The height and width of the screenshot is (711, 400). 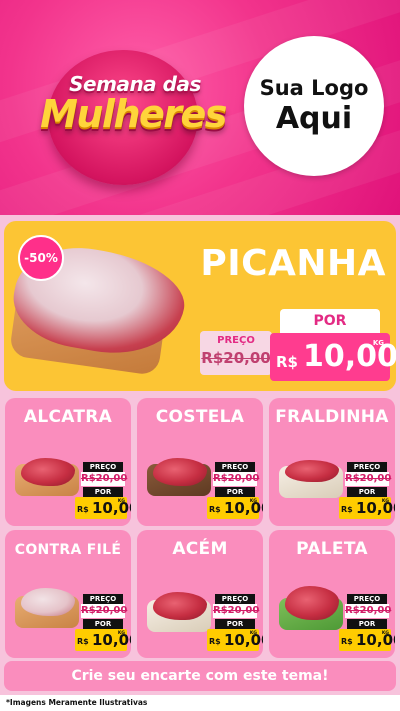 What do you see at coordinates (41, 258) in the screenshot?
I see `discount-badge: -50%` at bounding box center [41, 258].